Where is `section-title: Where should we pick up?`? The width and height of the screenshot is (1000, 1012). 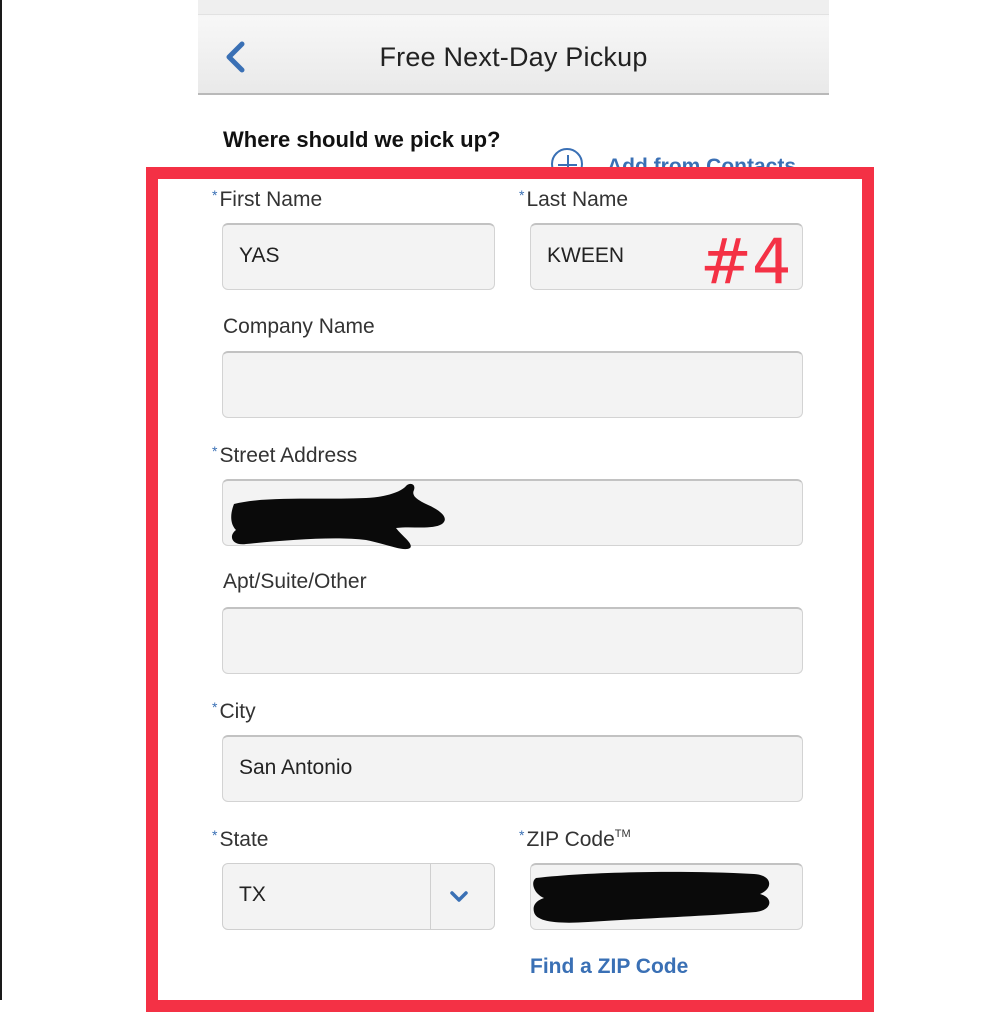
section-title: Where should we pick up? is located at coordinates (362, 139).